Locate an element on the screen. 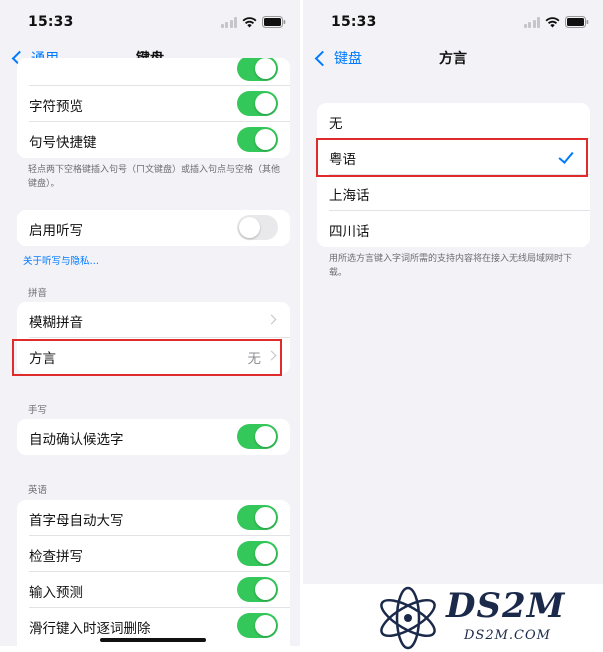 The height and width of the screenshot is (652, 603). dictation-group: 启用听写 is located at coordinates (153, 228).